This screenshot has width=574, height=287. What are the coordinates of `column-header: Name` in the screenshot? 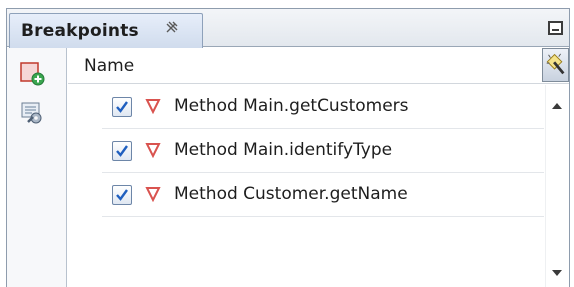 It's located at (318, 66).